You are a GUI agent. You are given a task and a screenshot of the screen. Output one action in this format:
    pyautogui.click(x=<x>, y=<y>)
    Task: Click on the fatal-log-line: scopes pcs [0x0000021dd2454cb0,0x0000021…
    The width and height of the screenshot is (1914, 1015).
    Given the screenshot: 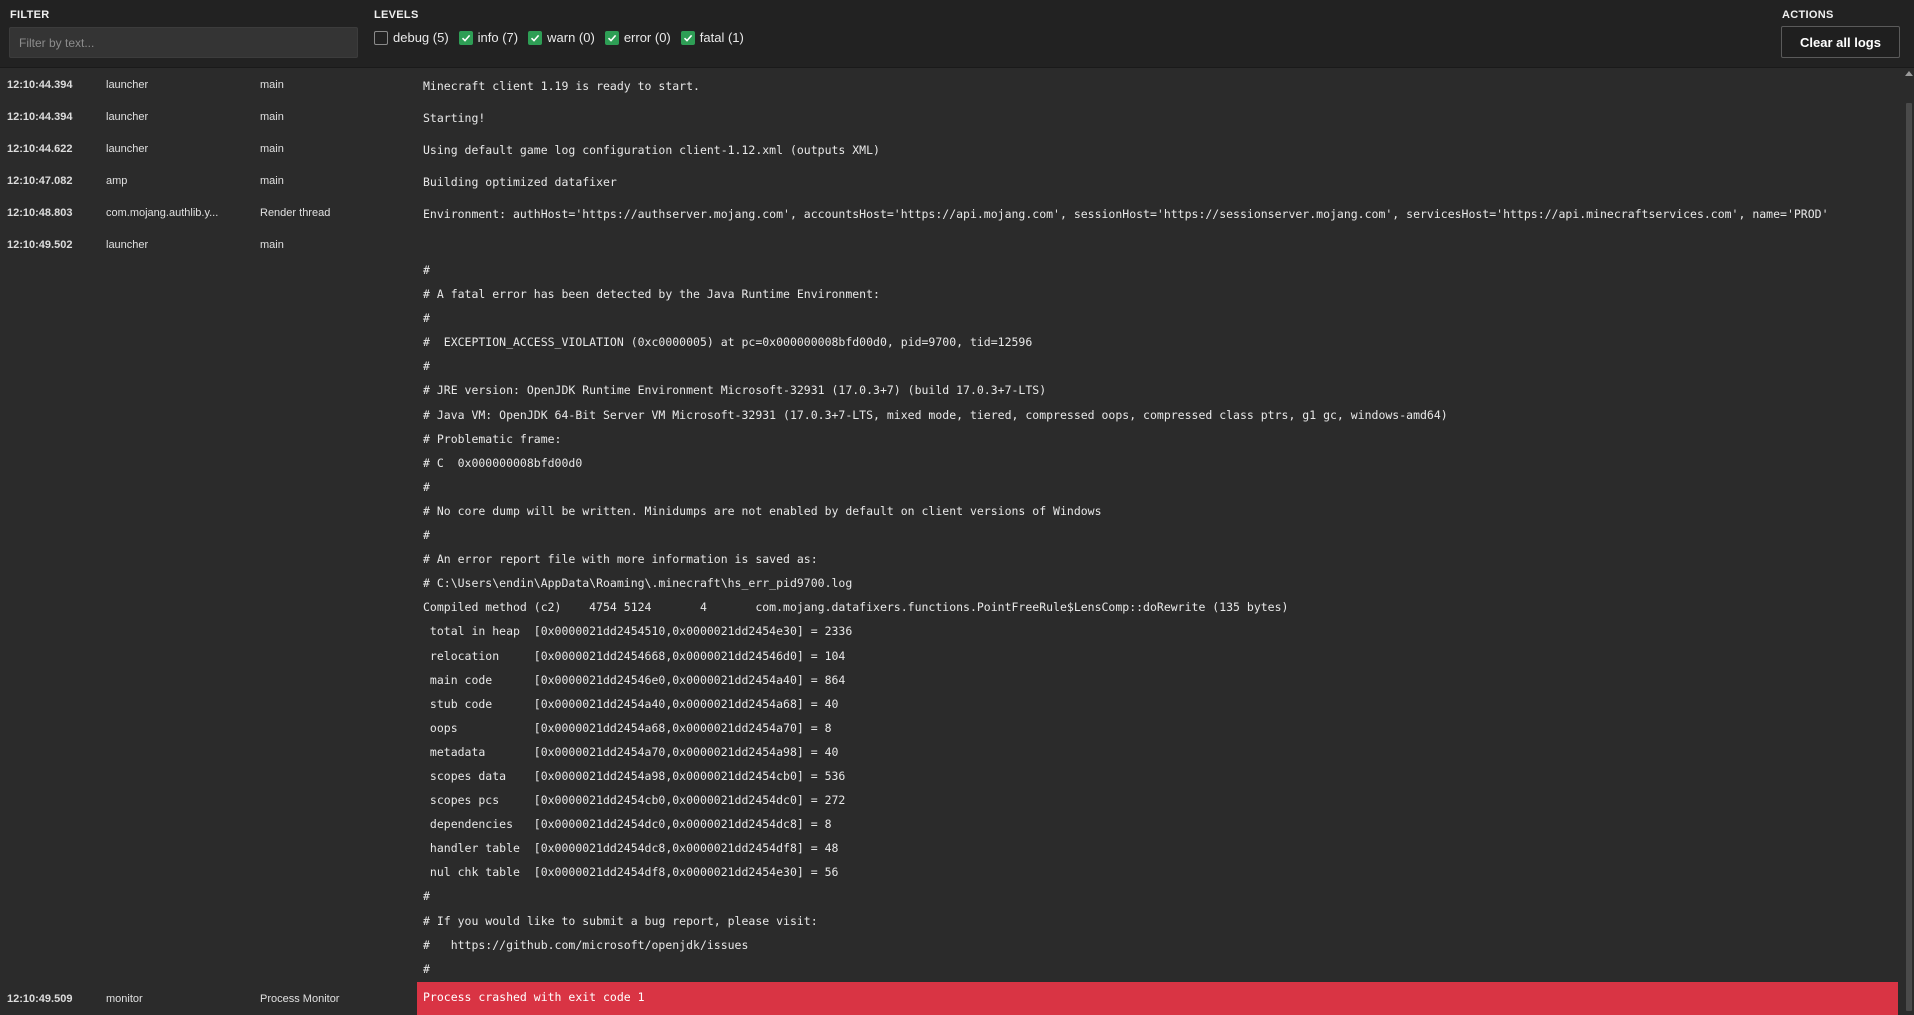 What is the action you would take?
    pyautogui.click(x=634, y=800)
    